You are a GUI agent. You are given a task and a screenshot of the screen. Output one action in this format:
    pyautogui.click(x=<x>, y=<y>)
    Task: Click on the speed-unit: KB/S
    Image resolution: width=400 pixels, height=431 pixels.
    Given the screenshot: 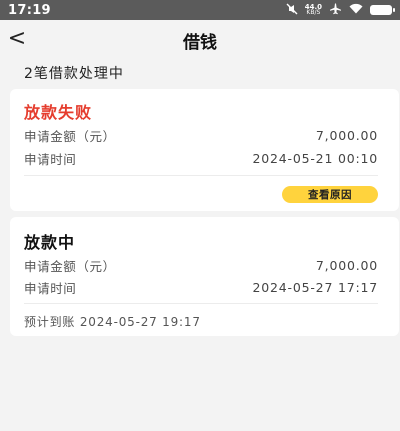 What is the action you would take?
    pyautogui.click(x=313, y=12)
    